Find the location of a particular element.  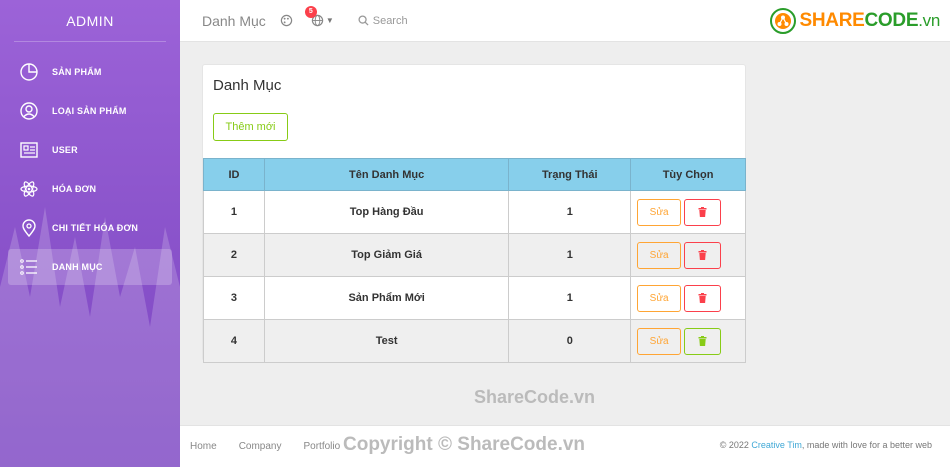

top-navbar: Danh Mục 5 ▼ Search SHARECODE.vn is located at coordinates (565, 21).